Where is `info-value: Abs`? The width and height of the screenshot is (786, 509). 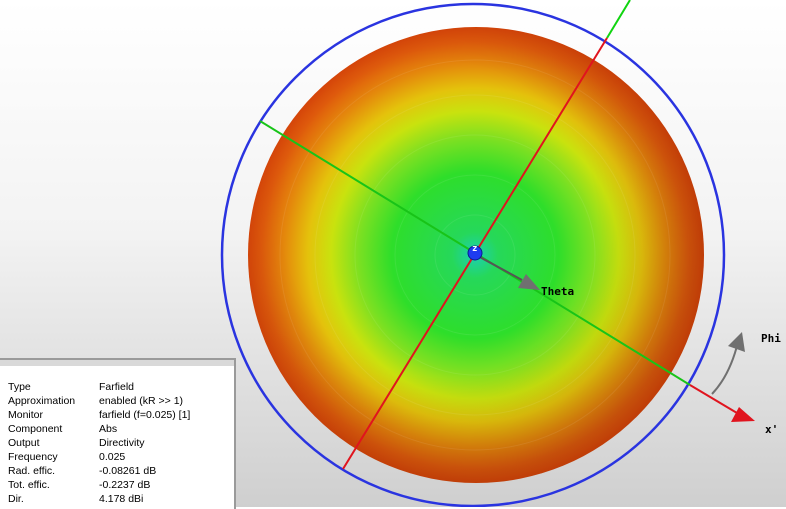 info-value: Abs is located at coordinates (108, 429).